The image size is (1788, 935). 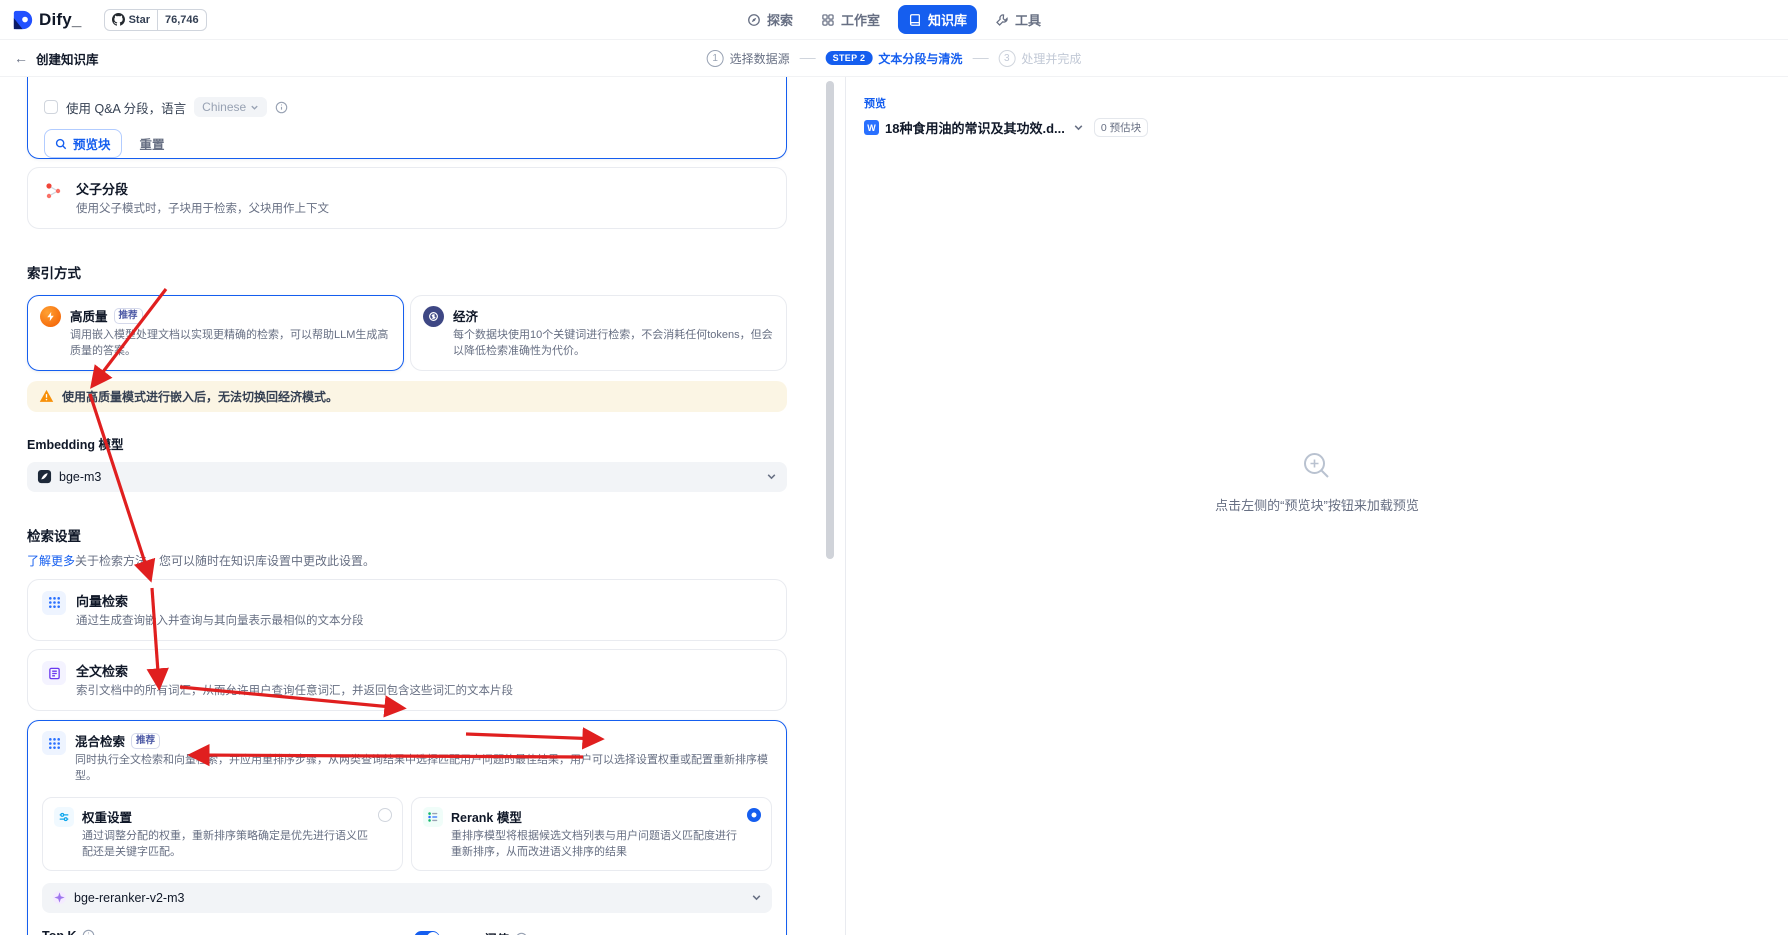 What do you see at coordinates (83, 143) in the screenshot?
I see `preview-chunk-button: 预览块` at bounding box center [83, 143].